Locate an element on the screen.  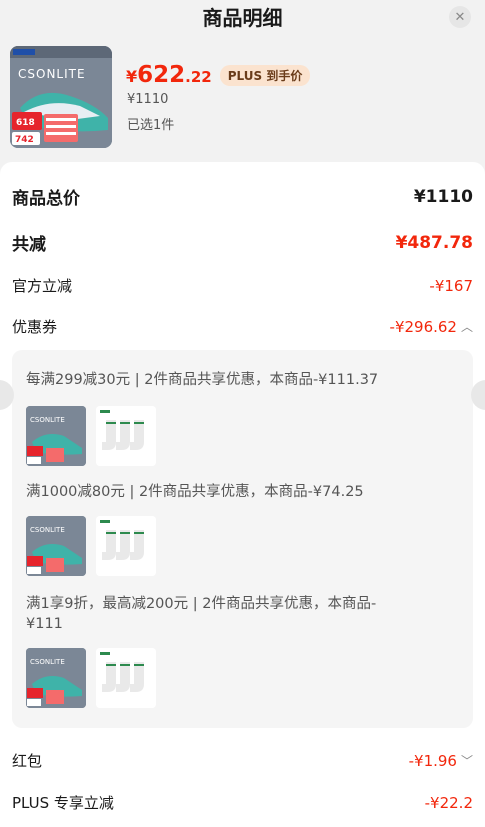
chevron-up-icon: ︿ is located at coordinates (467, 326).